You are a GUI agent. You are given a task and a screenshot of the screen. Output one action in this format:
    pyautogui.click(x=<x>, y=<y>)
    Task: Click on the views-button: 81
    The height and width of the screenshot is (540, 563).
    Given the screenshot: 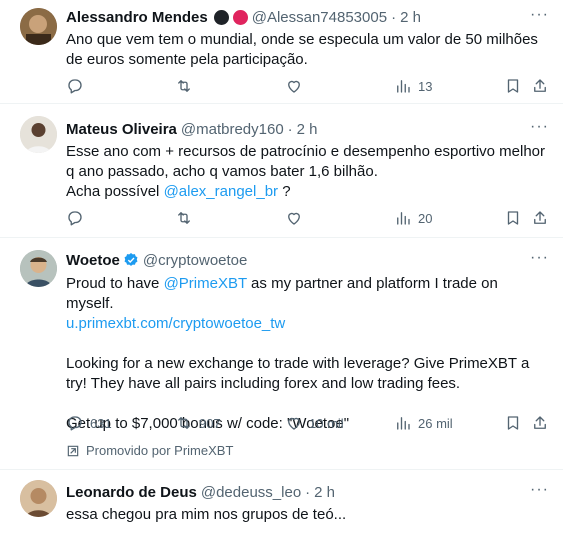 What is the action you would take?
    pyautogui.click(x=413, y=538)
    